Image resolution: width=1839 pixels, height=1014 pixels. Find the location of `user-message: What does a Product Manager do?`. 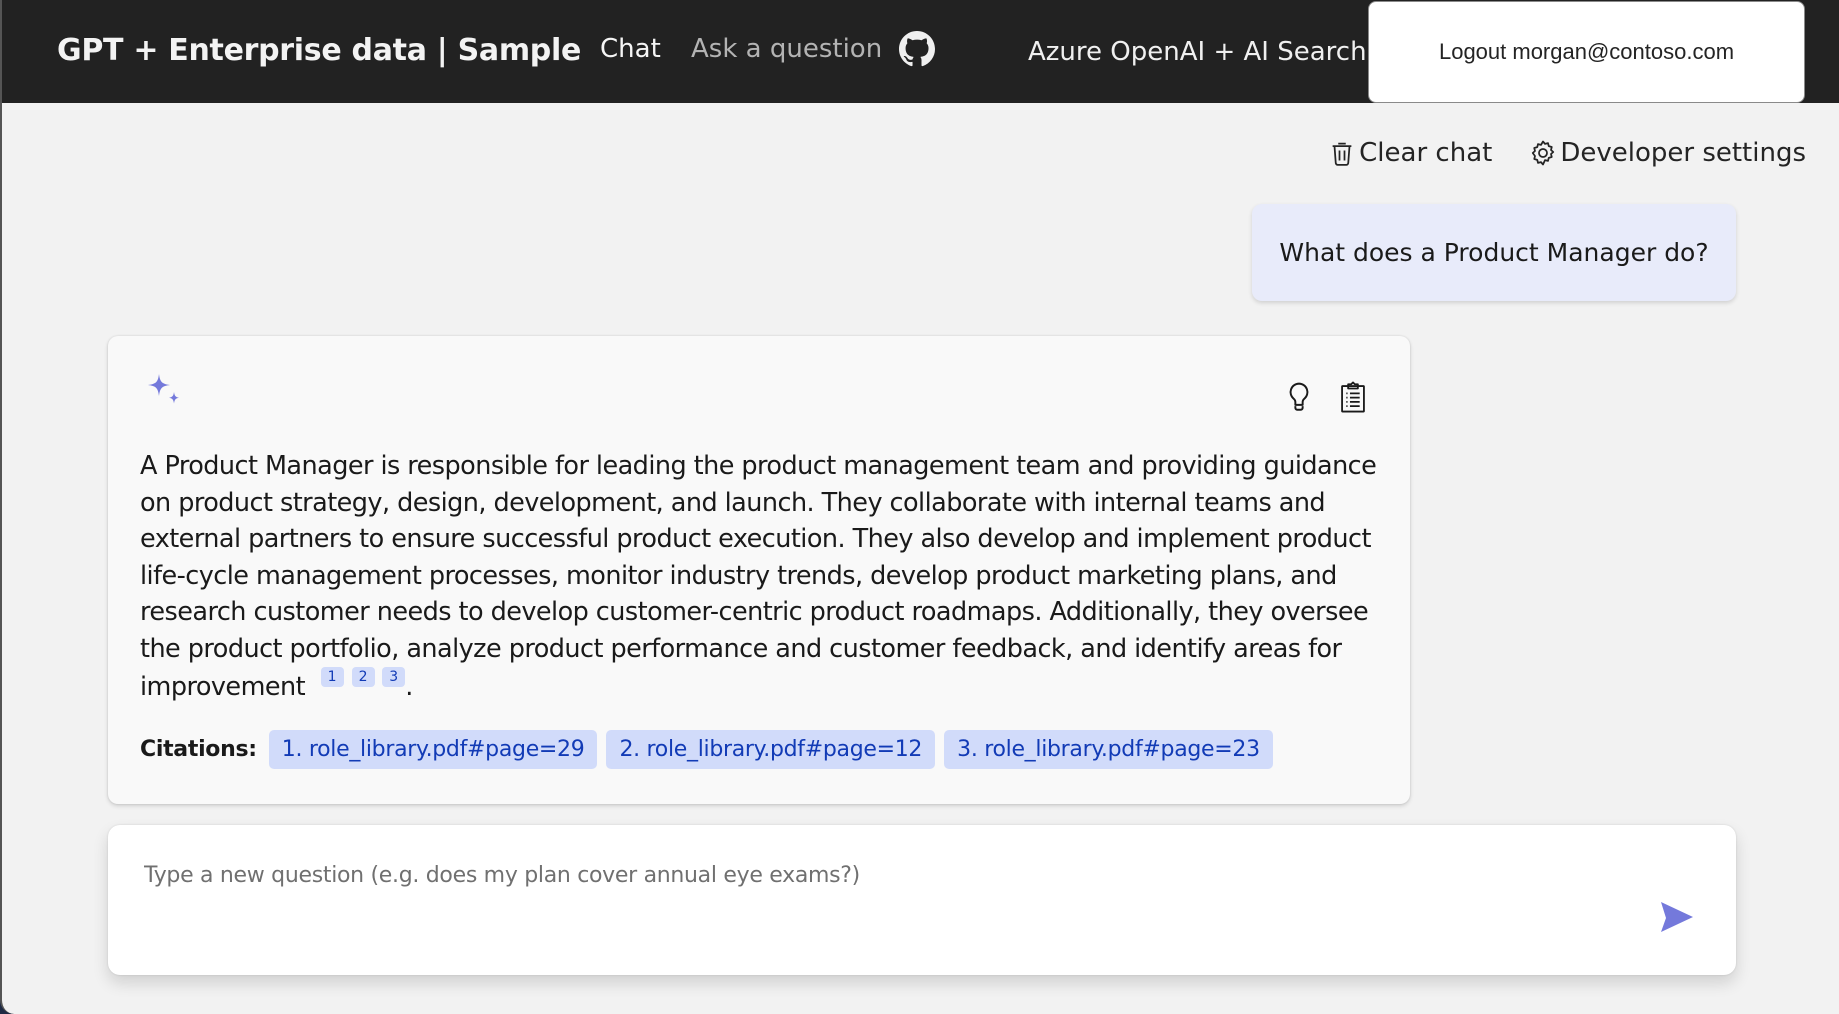

user-message: What does a Product Manager do? is located at coordinates (1494, 252).